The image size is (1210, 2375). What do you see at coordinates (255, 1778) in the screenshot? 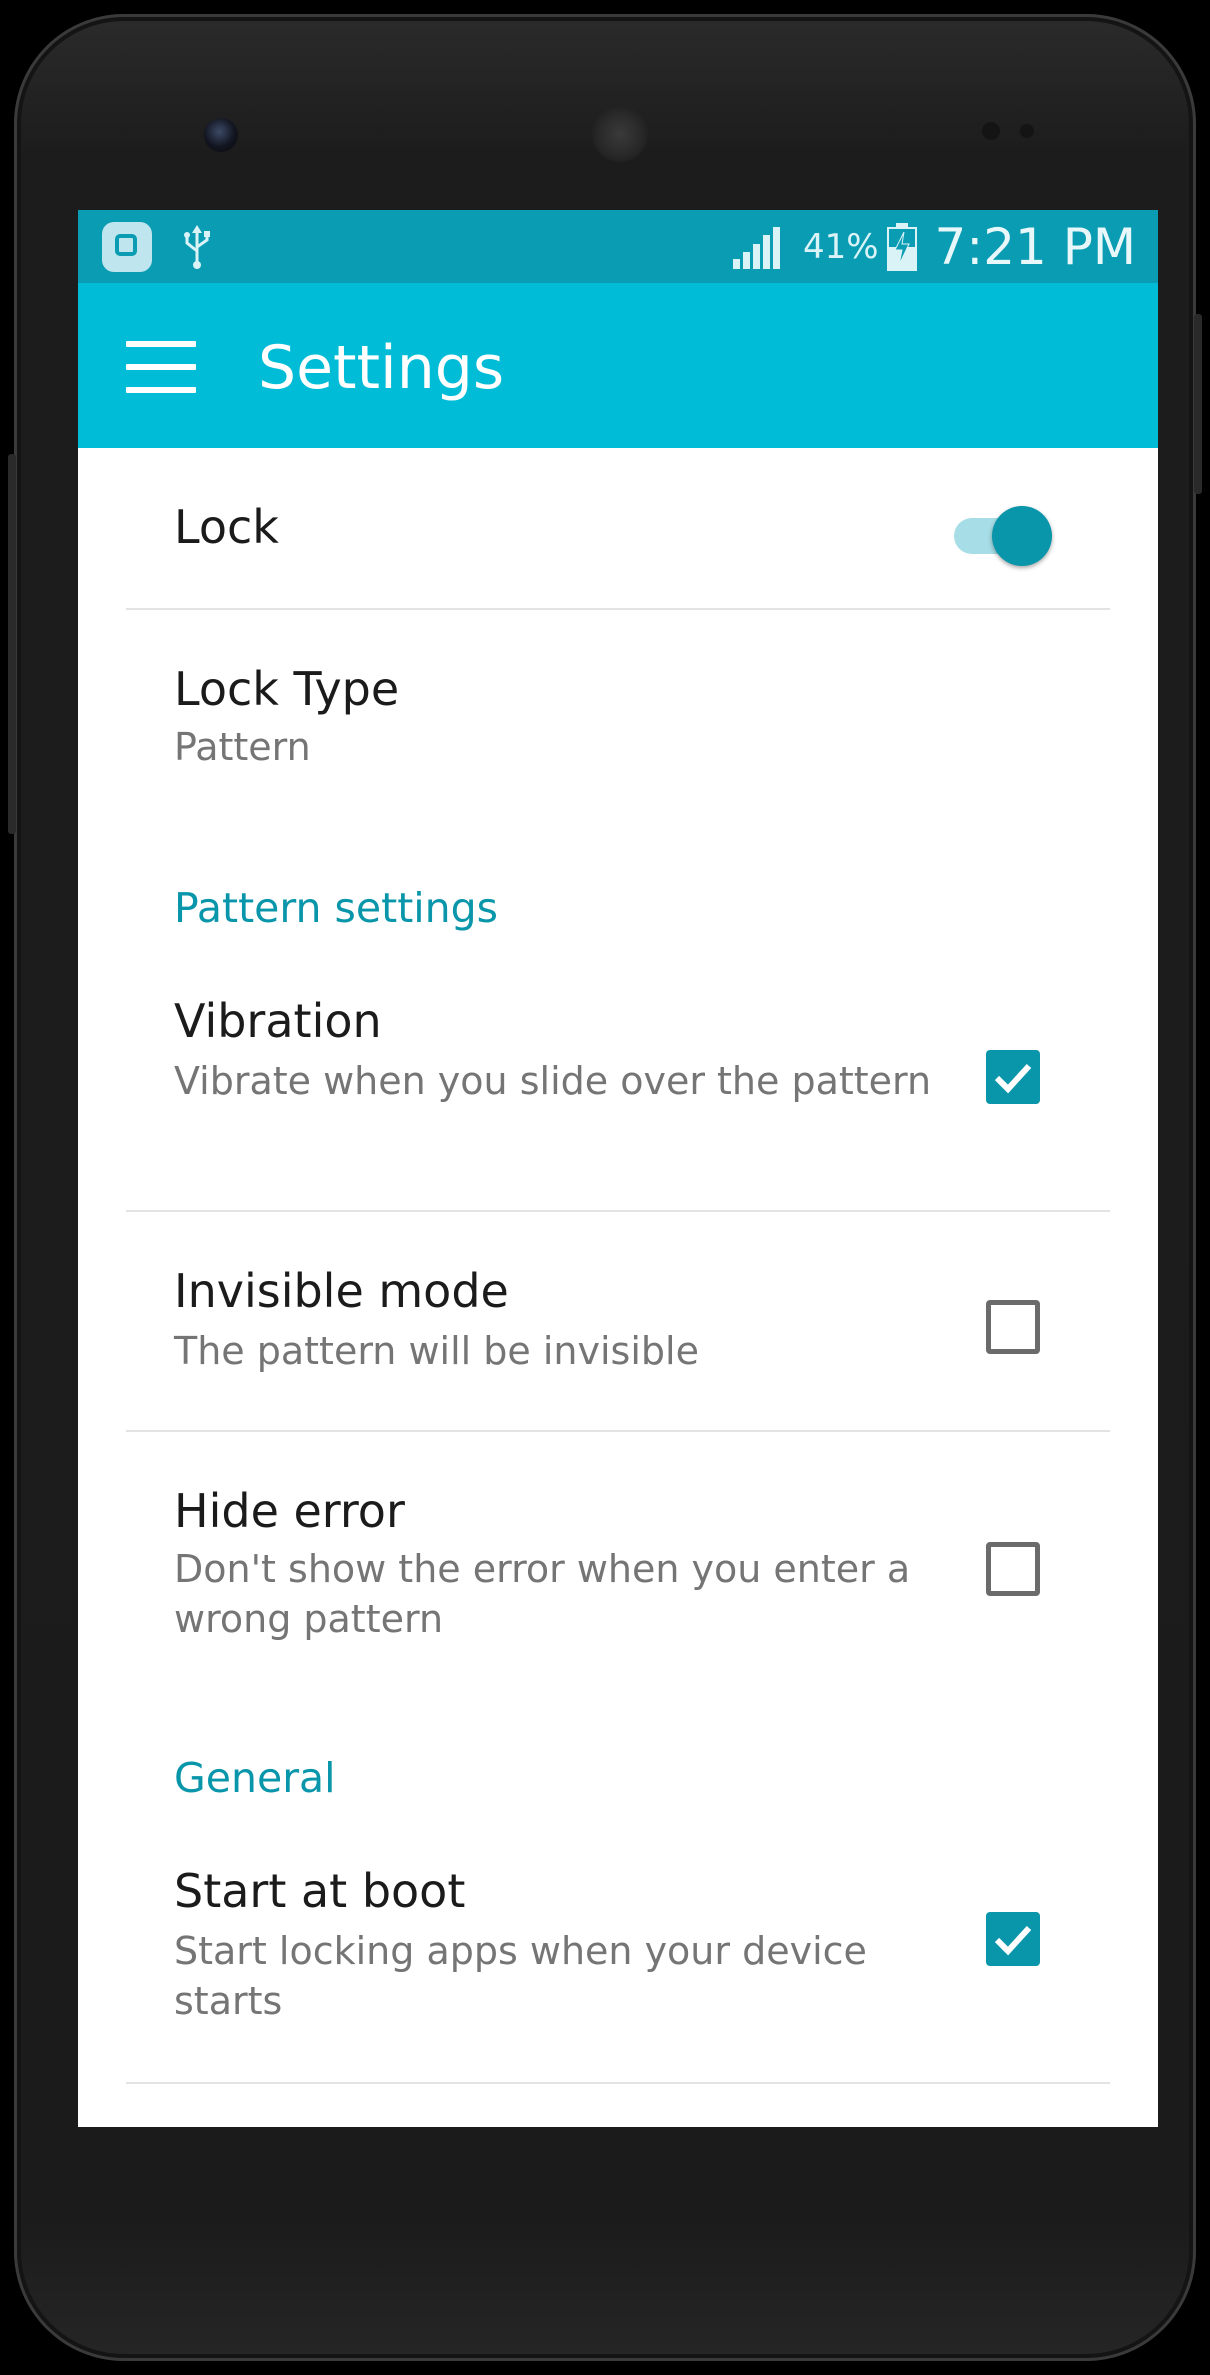
I see `category-general: General` at bounding box center [255, 1778].